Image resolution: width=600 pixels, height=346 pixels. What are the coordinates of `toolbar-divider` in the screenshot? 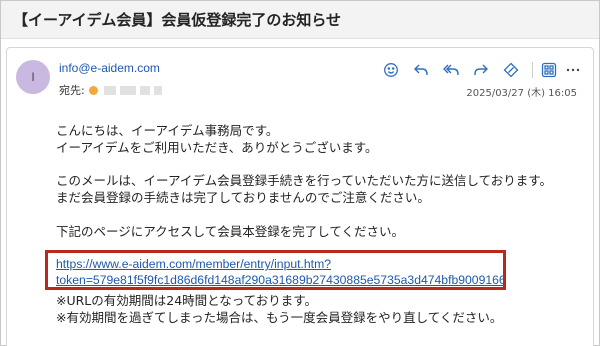 It's located at (532, 70).